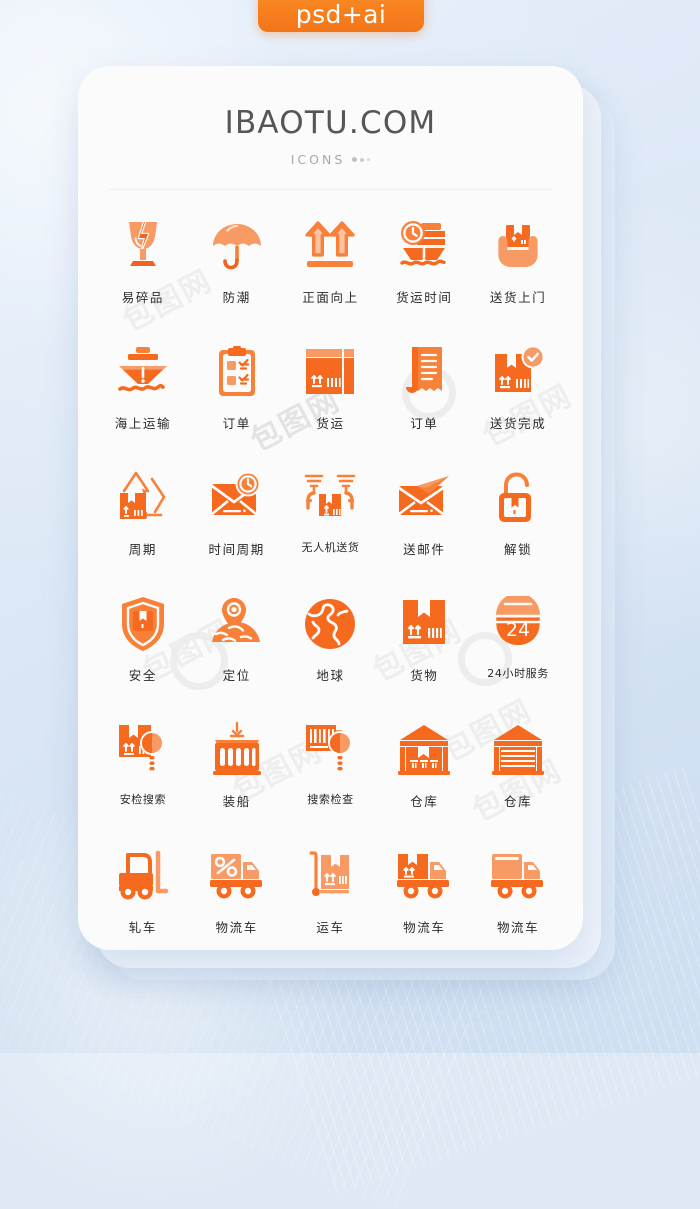 The height and width of the screenshot is (1209, 700). What do you see at coordinates (330, 123) in the screenshot?
I see `page-title: IBAOTU.COM` at bounding box center [330, 123].